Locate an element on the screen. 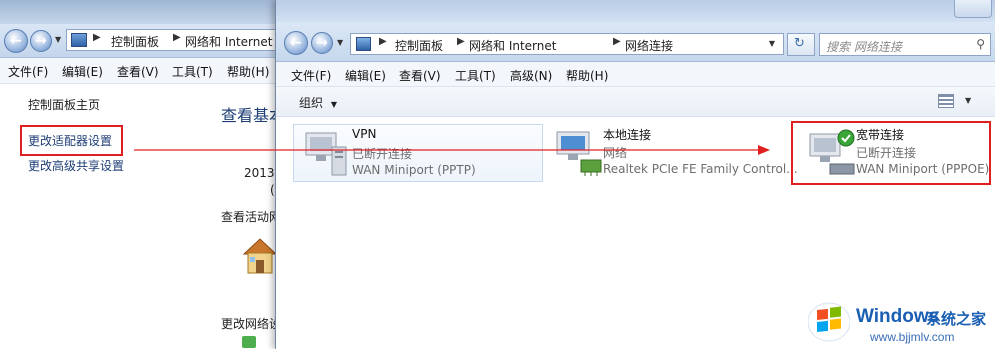 The width and height of the screenshot is (995, 349). bg-address-bar: ▶ 控制面板 ▶ 网络和 Internet is located at coordinates (178, 40).